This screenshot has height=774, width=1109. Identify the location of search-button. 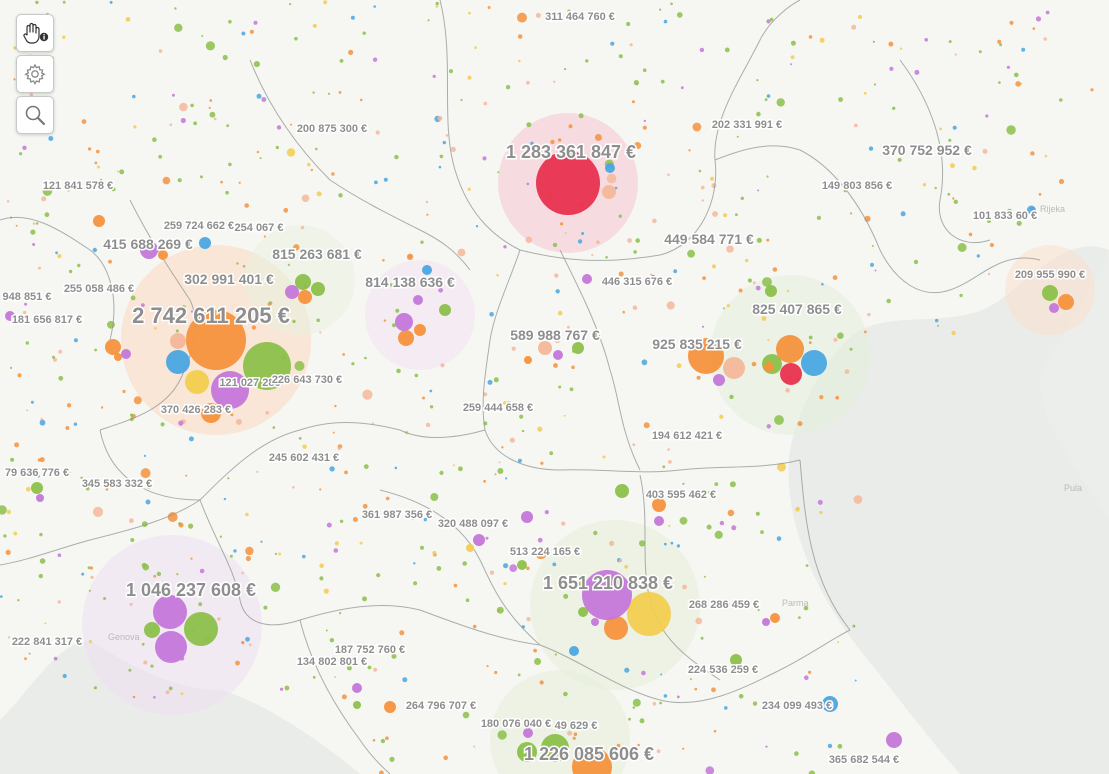
(35, 115).